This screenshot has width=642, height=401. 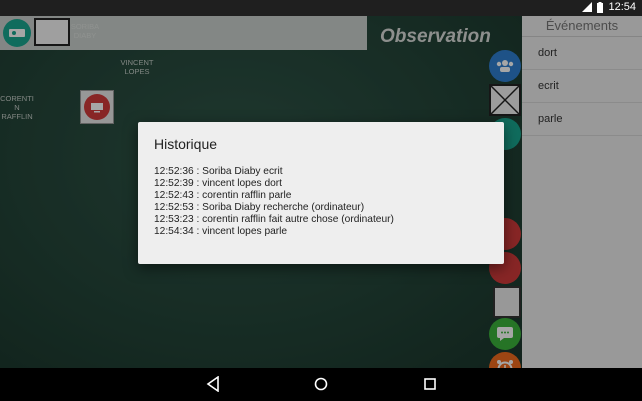 I want to click on recents-icon, so click(x=430, y=384).